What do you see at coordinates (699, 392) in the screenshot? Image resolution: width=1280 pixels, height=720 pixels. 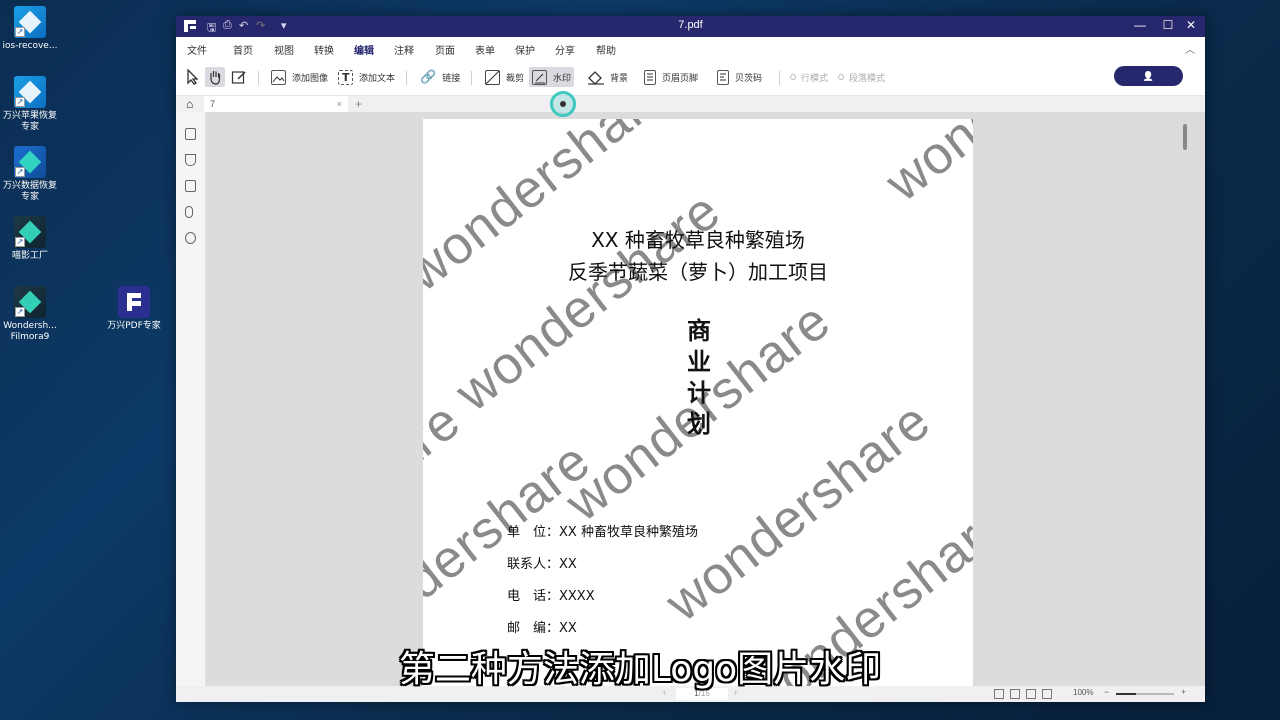 I see `vertical-title-char: 计` at bounding box center [699, 392].